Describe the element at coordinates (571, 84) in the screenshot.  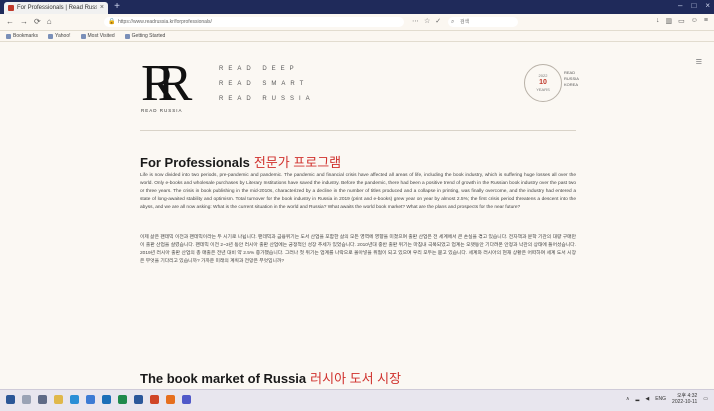
I see `badge-side-line: KOREA` at that location.